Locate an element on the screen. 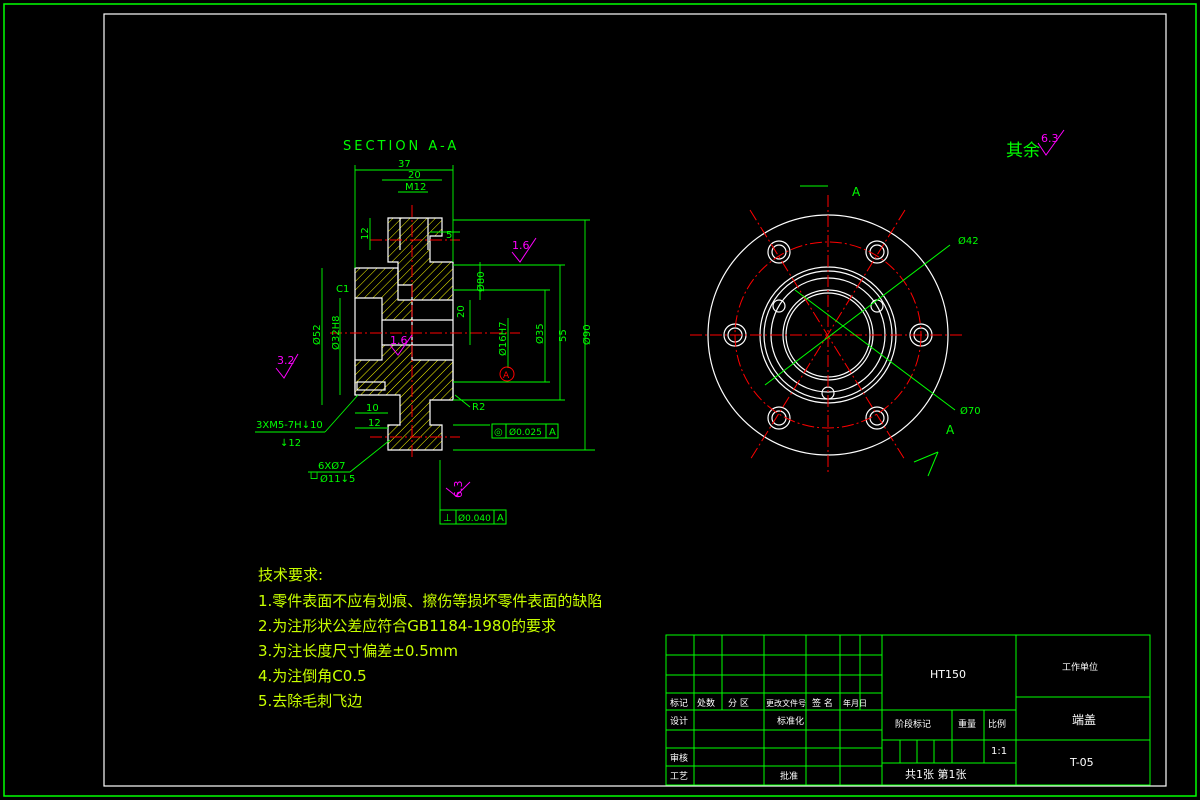 Image resolution: width=1200 pixels, height=800 pixels. tb-part-name: 端盖 is located at coordinates (1084, 720).